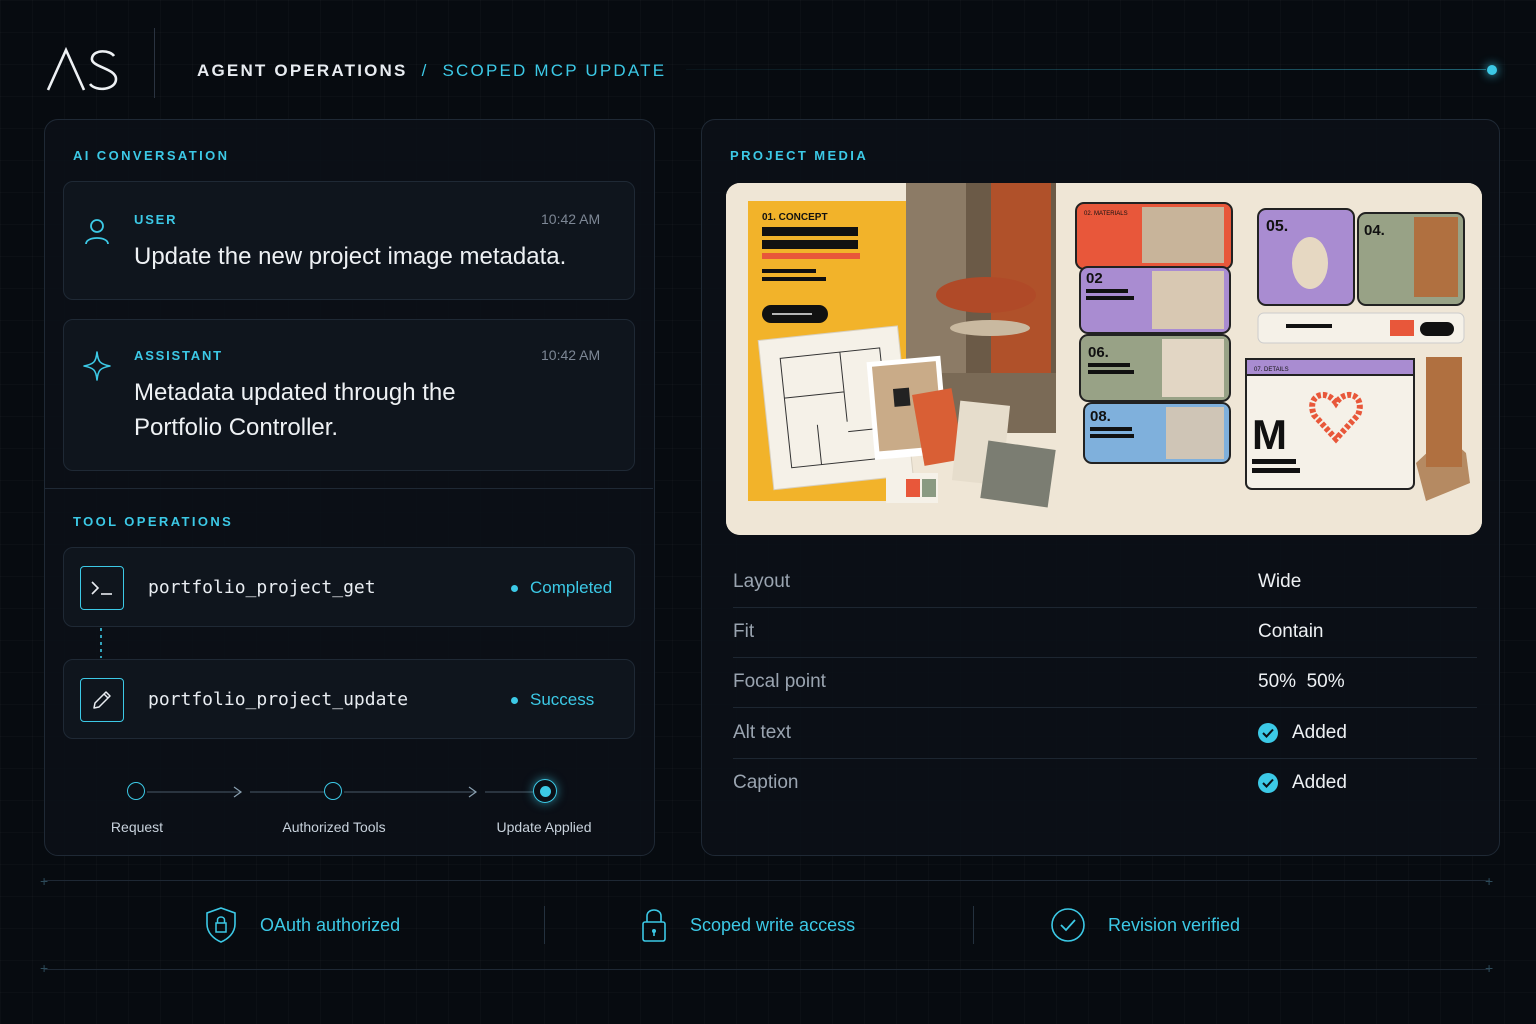  Describe the element at coordinates (350, 256) in the screenshot. I see `message-text: Update the new project image metadata.` at that location.